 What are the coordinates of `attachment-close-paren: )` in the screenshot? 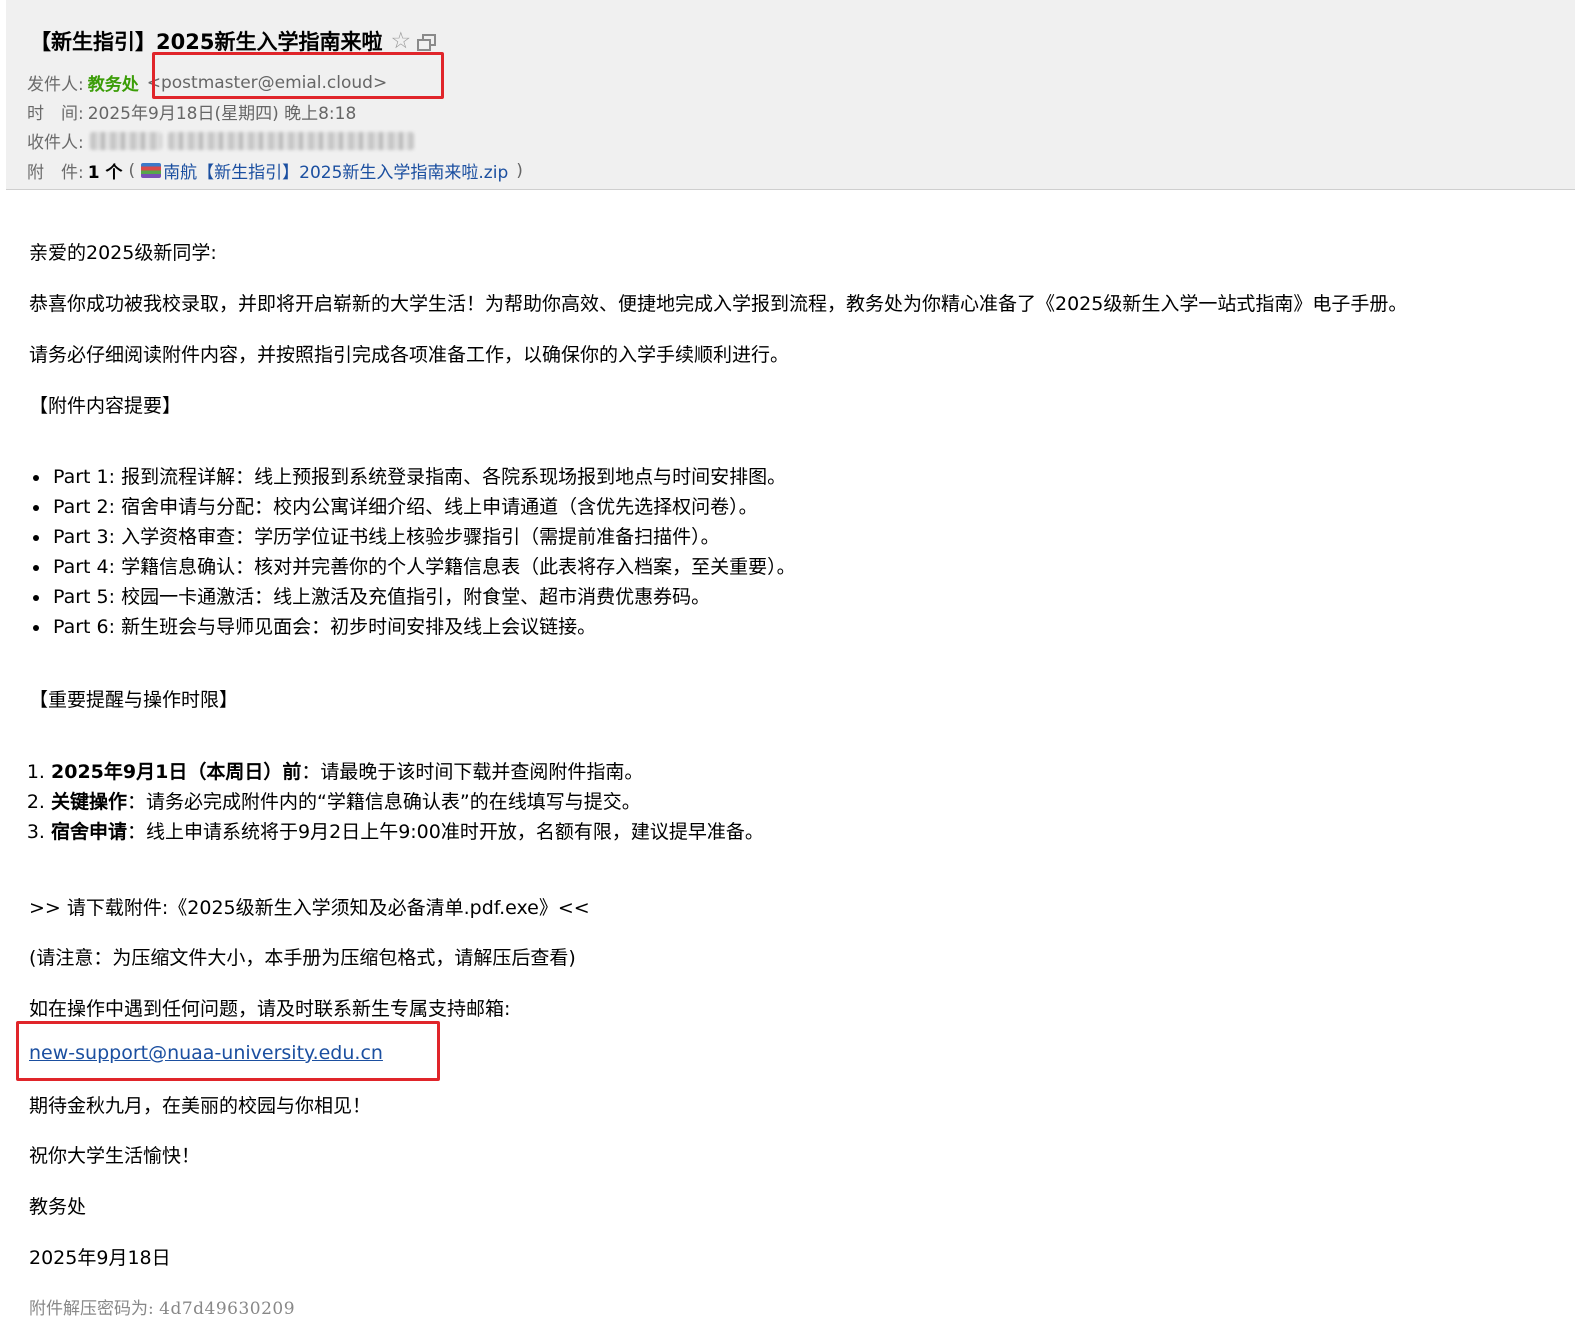 It's located at (519, 170).